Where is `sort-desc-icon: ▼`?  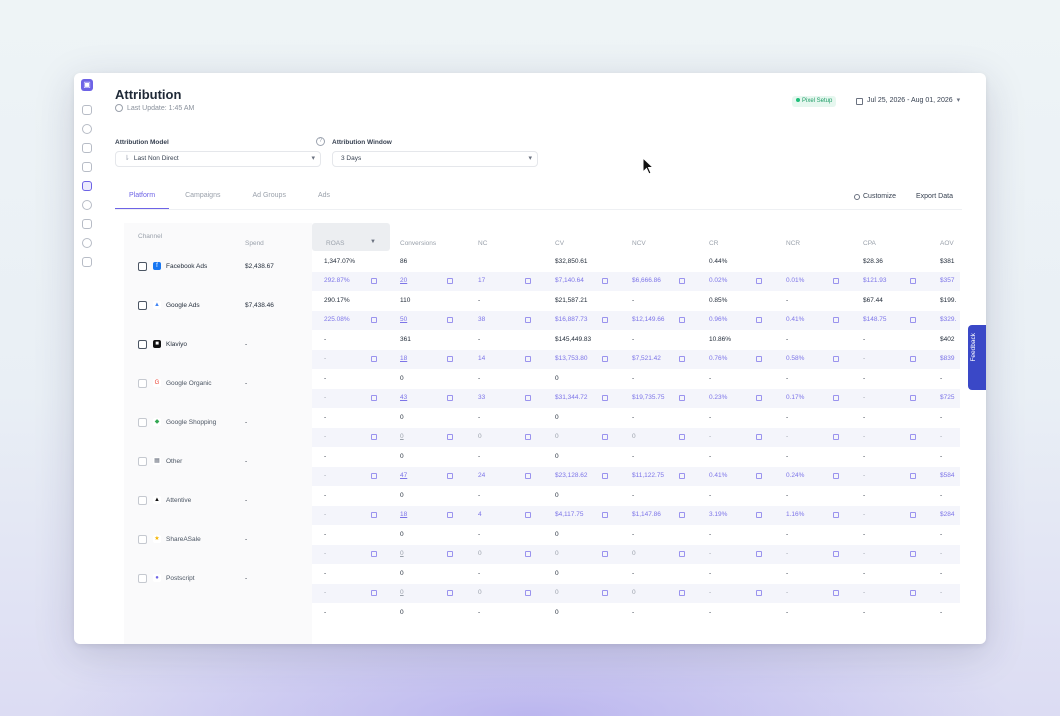 sort-desc-icon: ▼ is located at coordinates (373, 242).